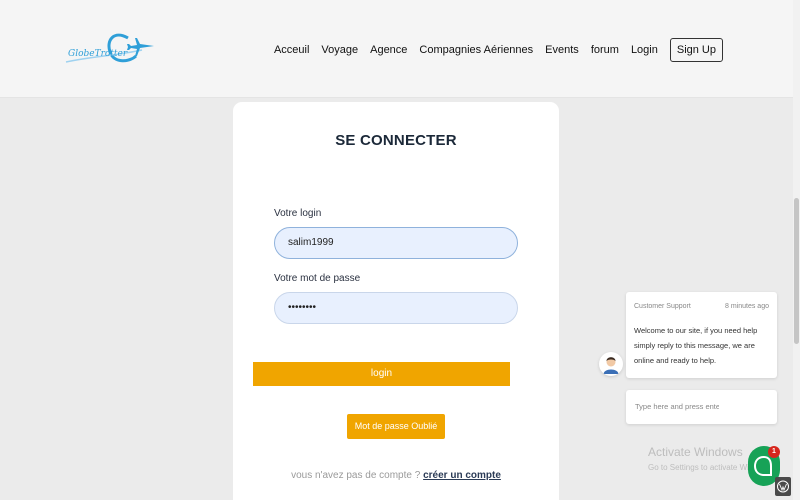  What do you see at coordinates (396, 426) in the screenshot?
I see `forgot-password-button: Mot de passe Oublié` at bounding box center [396, 426].